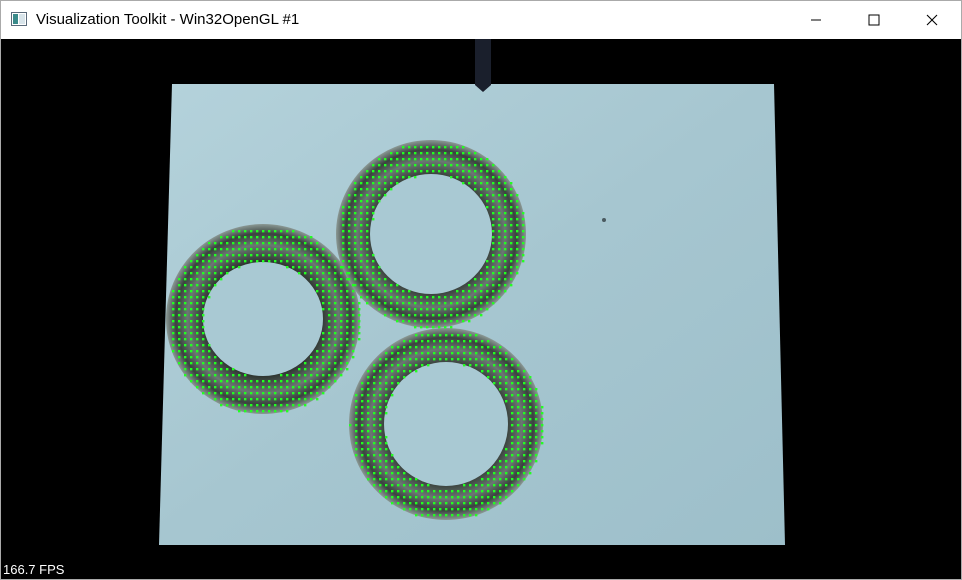 This screenshot has height=580, width=962. Describe the element at coordinates (431, 234) in the screenshot. I see `ring-2-hole` at that location.